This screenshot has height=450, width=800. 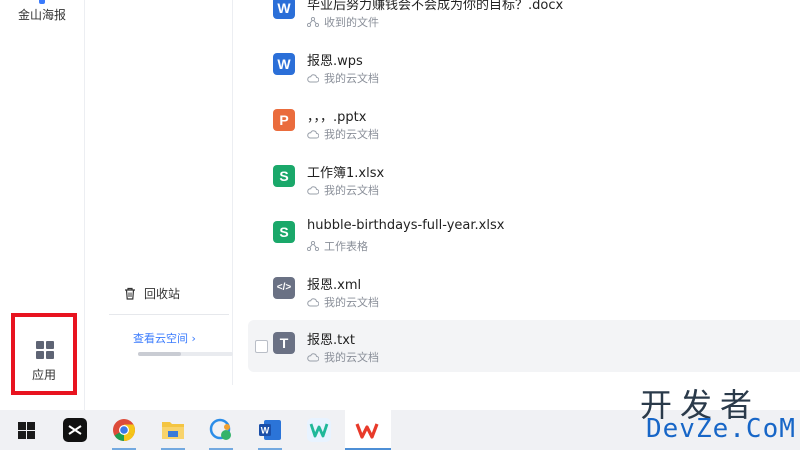 I want to click on chrome-app, so click(x=124, y=430).